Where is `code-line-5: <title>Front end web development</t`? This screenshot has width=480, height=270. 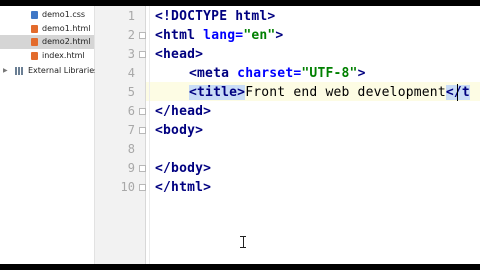 code-line-5: <title>Front end web development</t is located at coordinates (329, 92).